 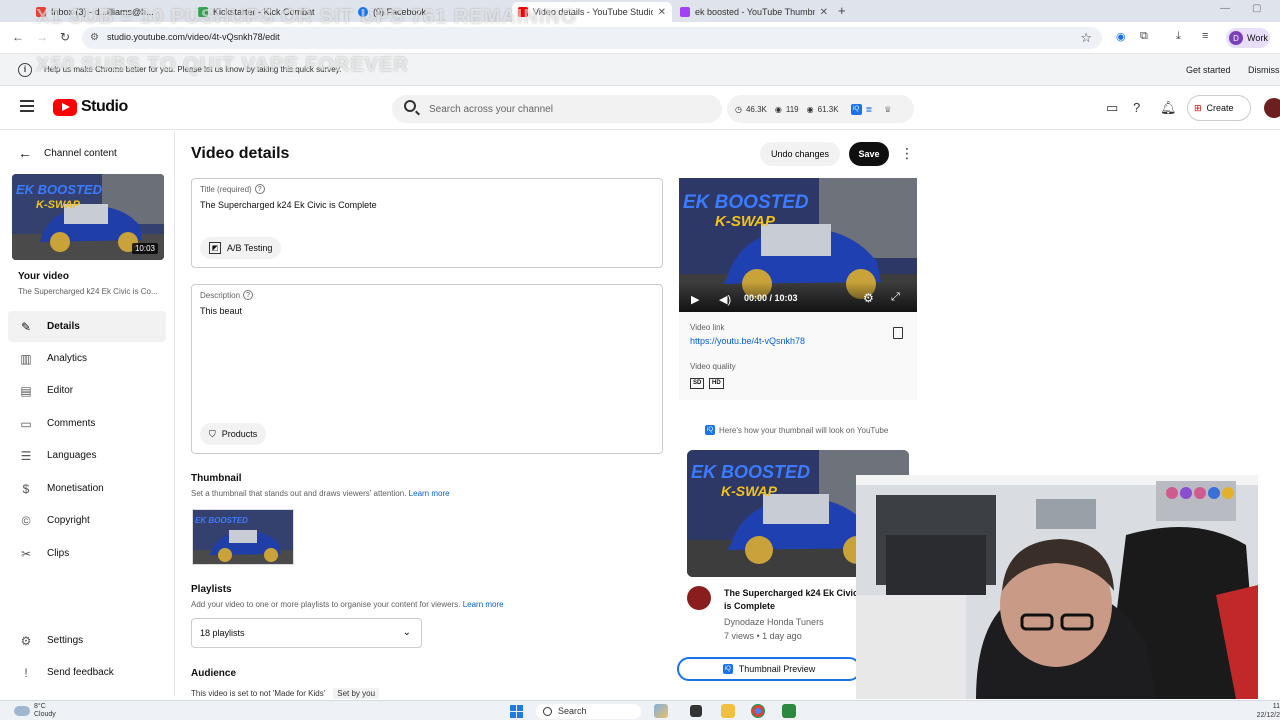 I want to click on copy-icon, so click(x=898, y=333).